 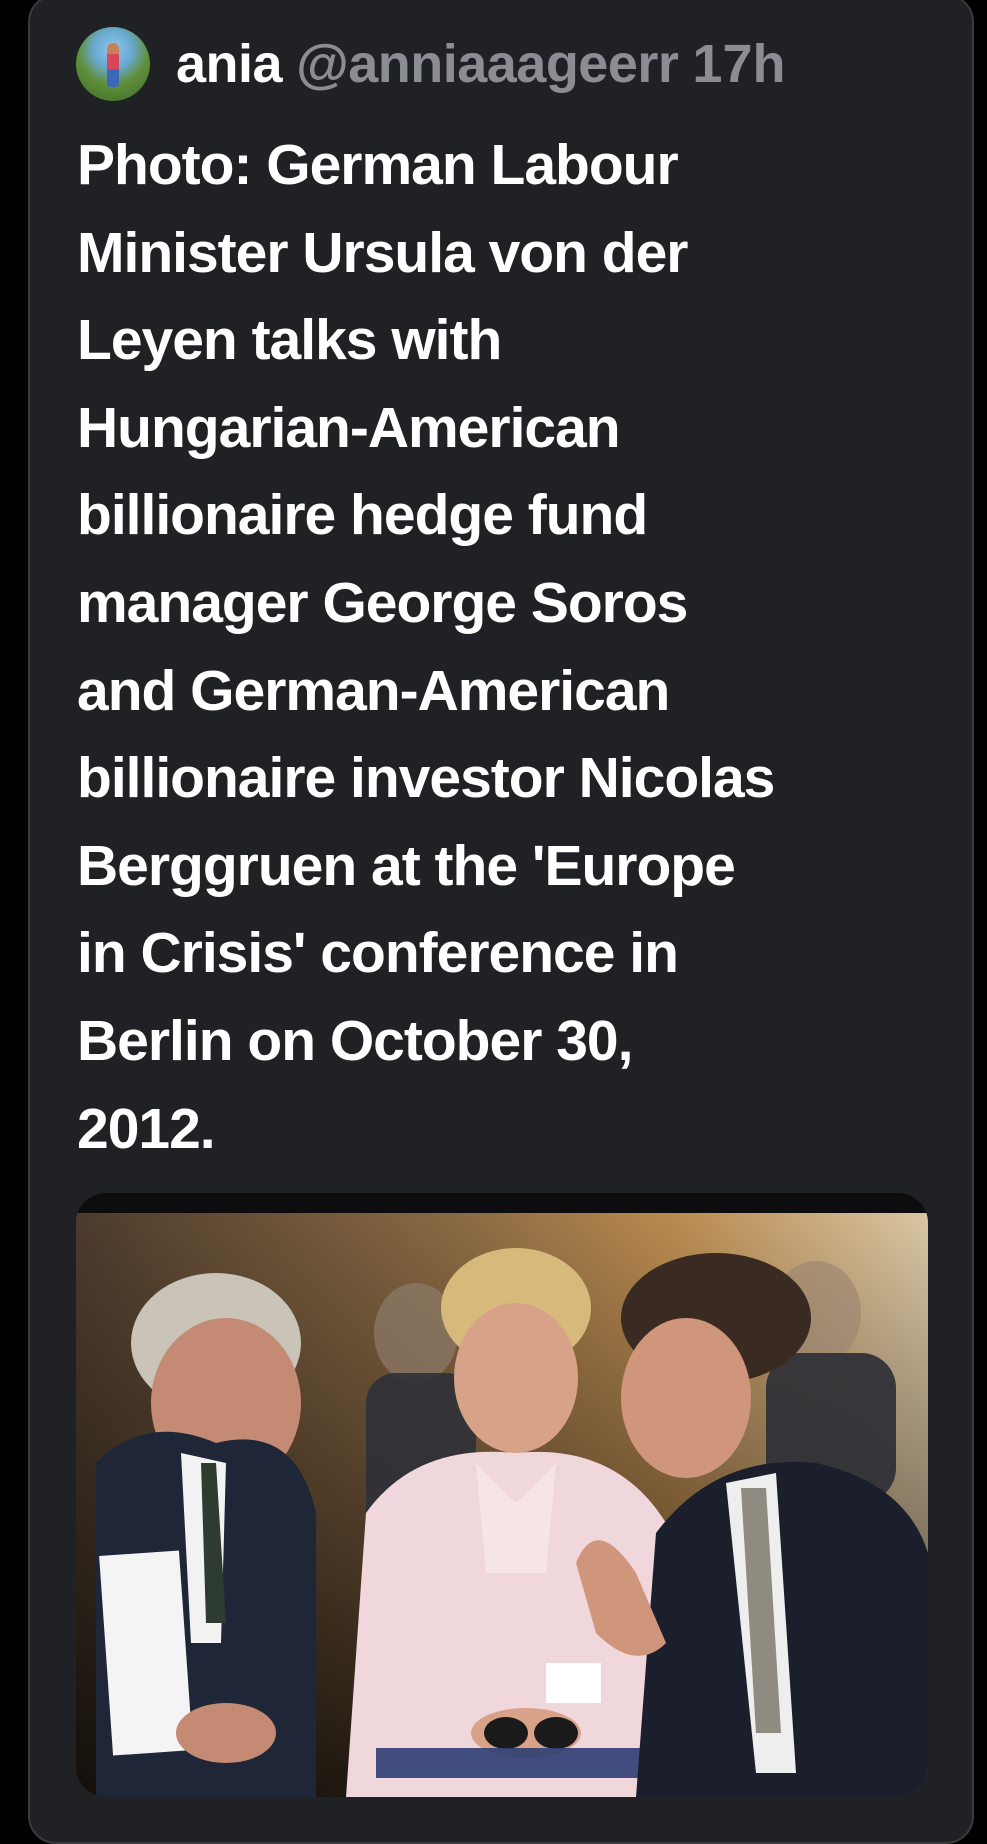 What do you see at coordinates (362, 515) in the screenshot?
I see `tweet-text-line: billionaire hedge fund` at bounding box center [362, 515].